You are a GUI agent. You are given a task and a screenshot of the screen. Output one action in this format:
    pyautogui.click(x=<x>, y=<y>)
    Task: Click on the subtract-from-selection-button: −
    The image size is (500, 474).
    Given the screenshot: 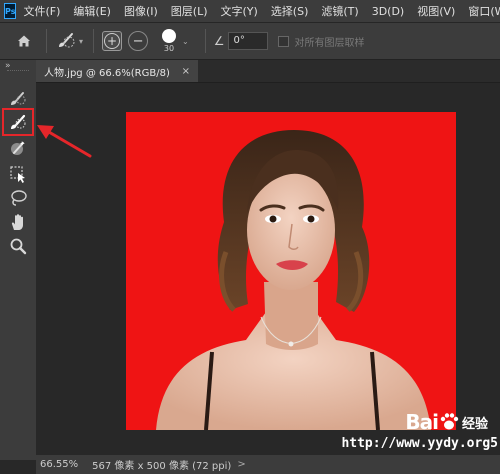 What is the action you would take?
    pyautogui.click(x=138, y=41)
    